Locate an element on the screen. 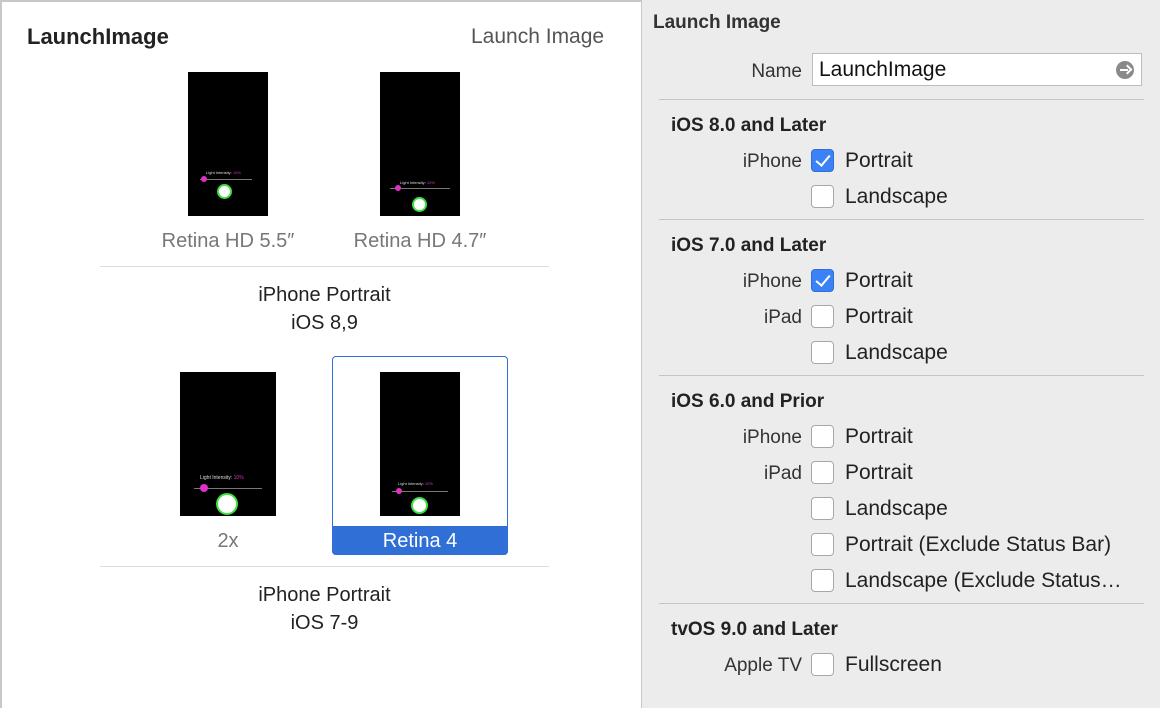 The width and height of the screenshot is (1160, 708). inspector-title: Launch Image is located at coordinates (717, 22).